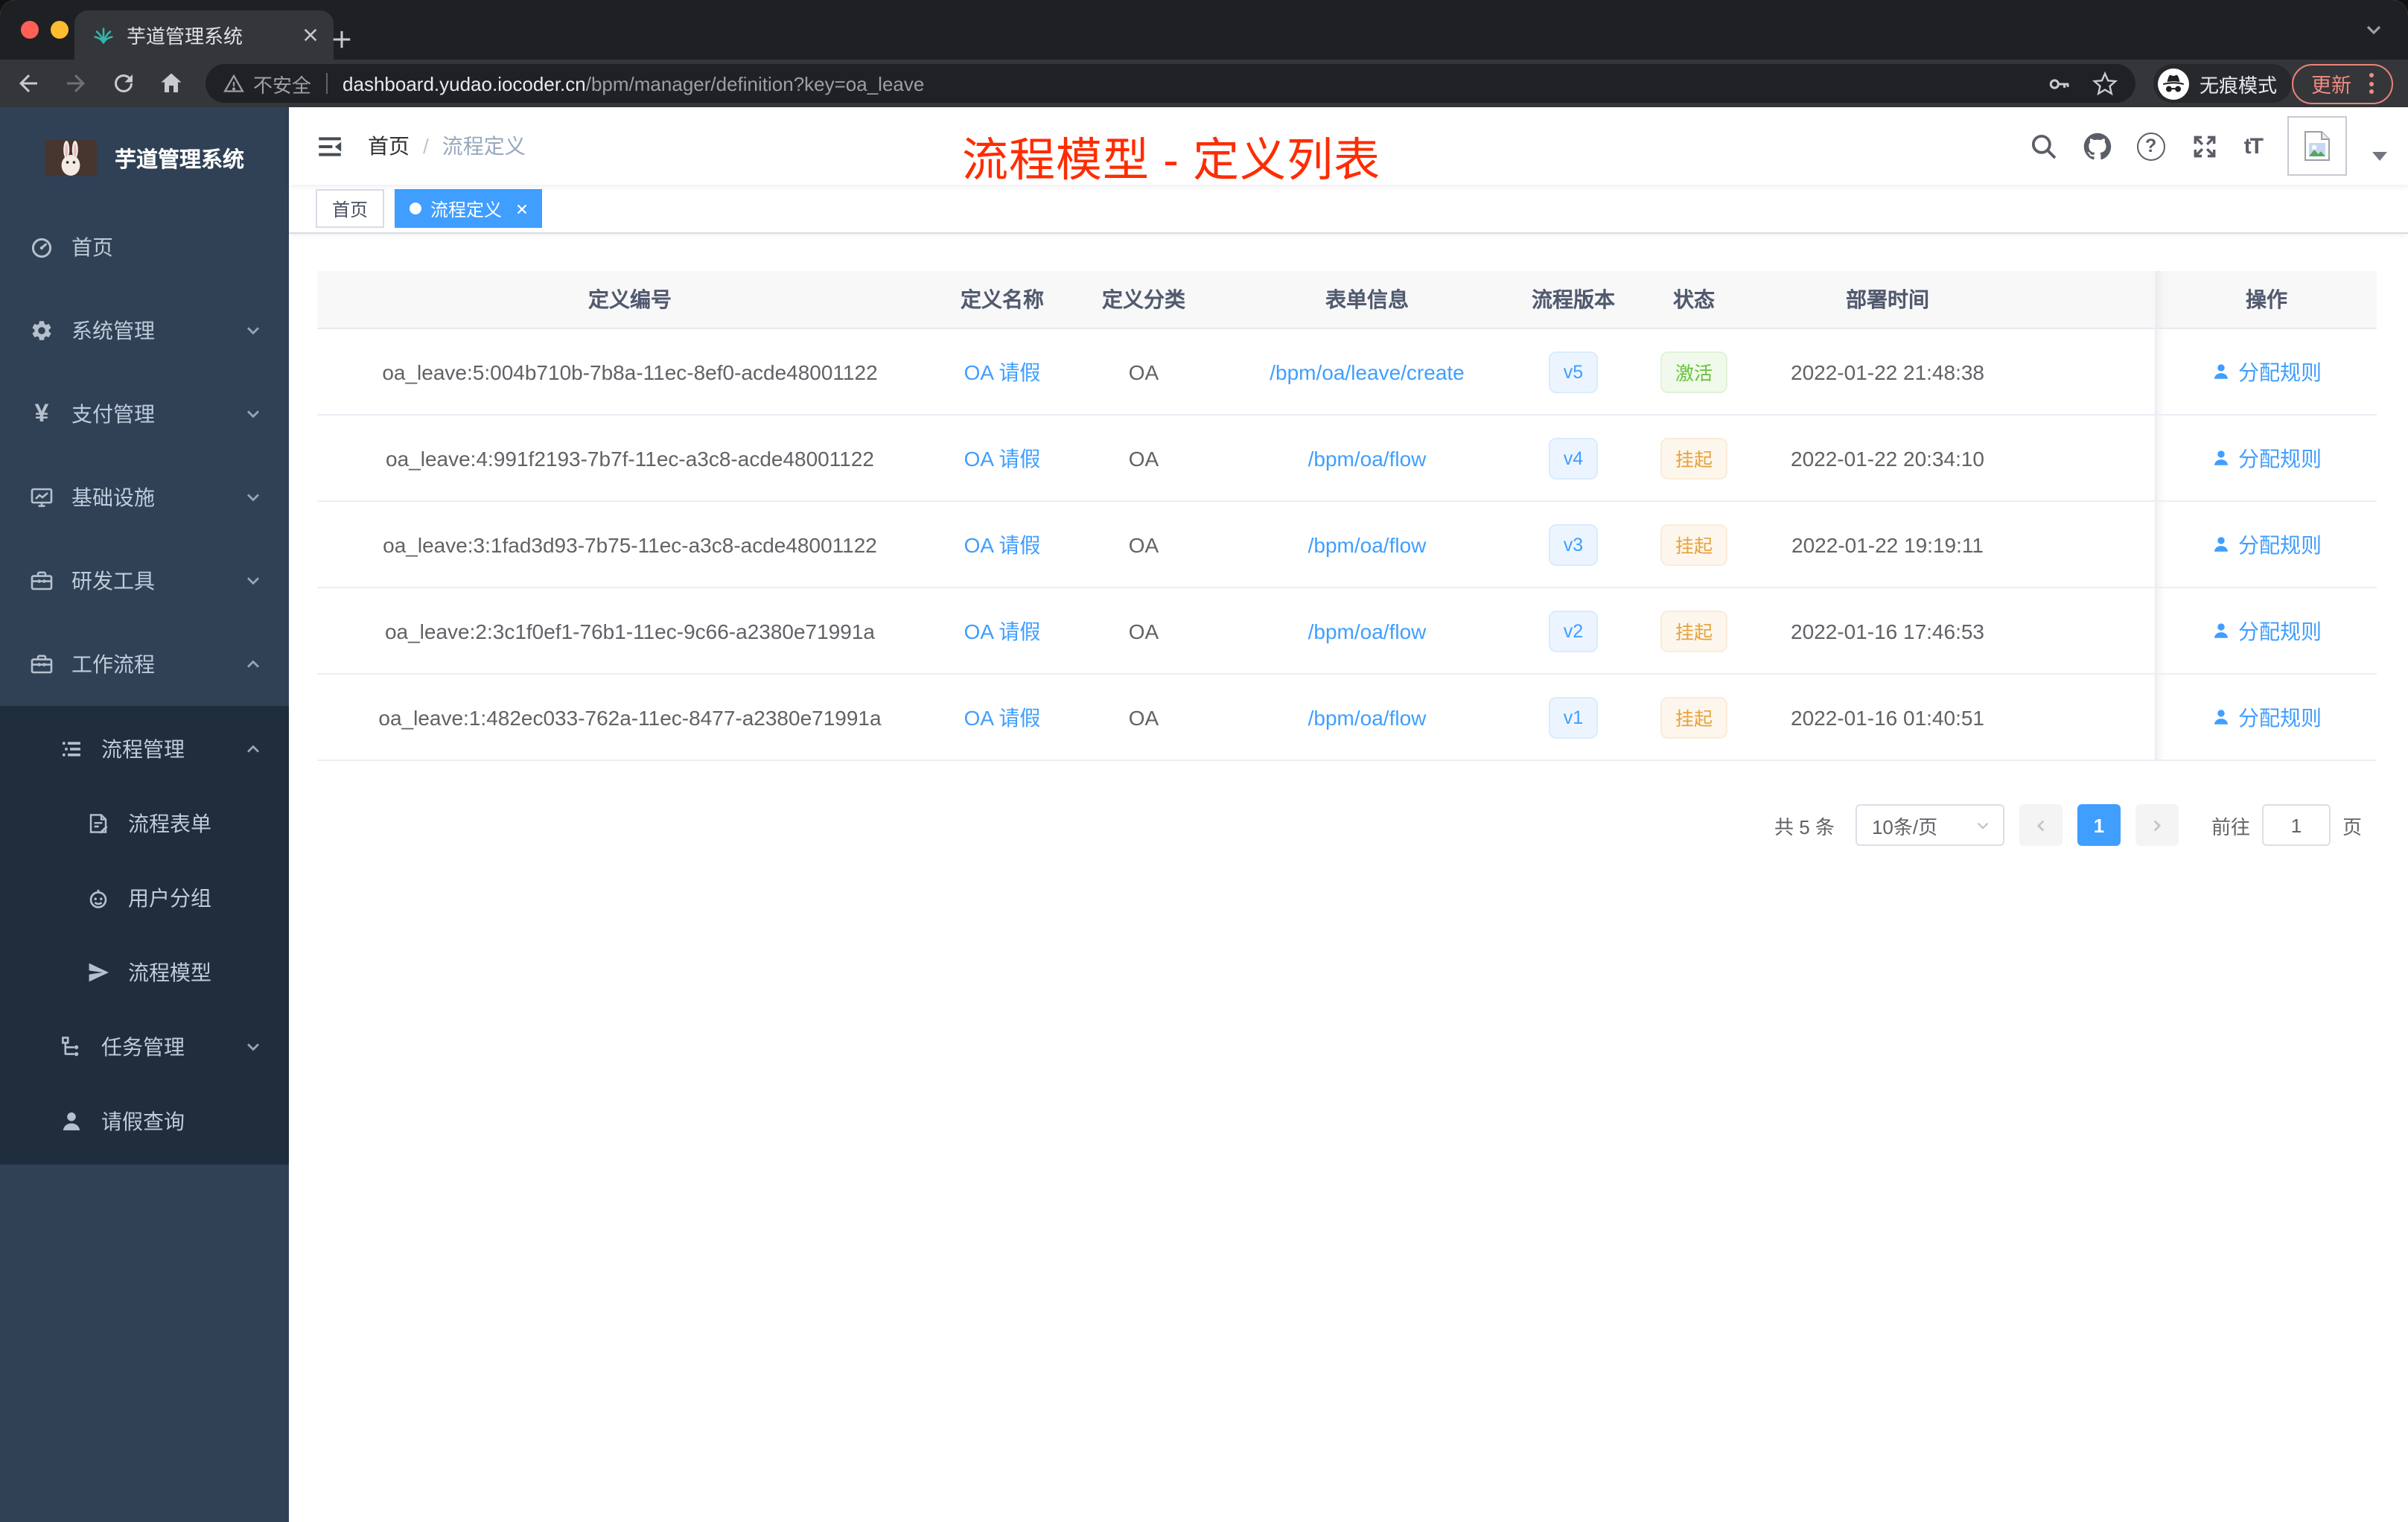 This screenshot has height=1522, width=2408. What do you see at coordinates (28, 83) in the screenshot?
I see `back-icon` at bounding box center [28, 83].